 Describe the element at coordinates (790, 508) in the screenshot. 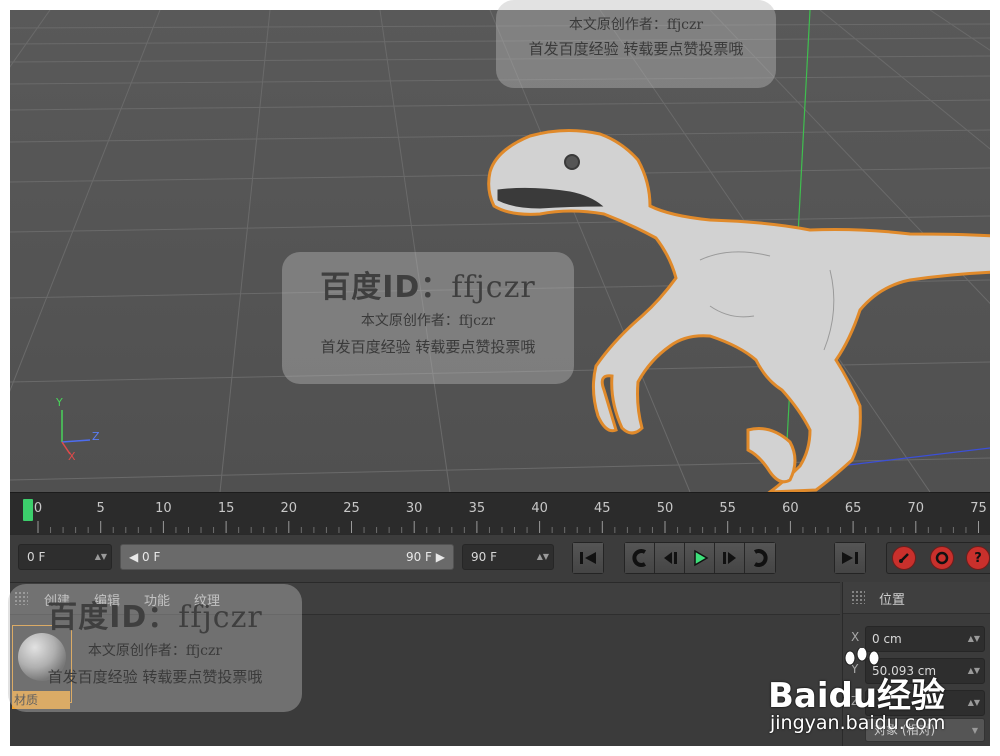

I see `timeline-tick-label: 60` at that location.